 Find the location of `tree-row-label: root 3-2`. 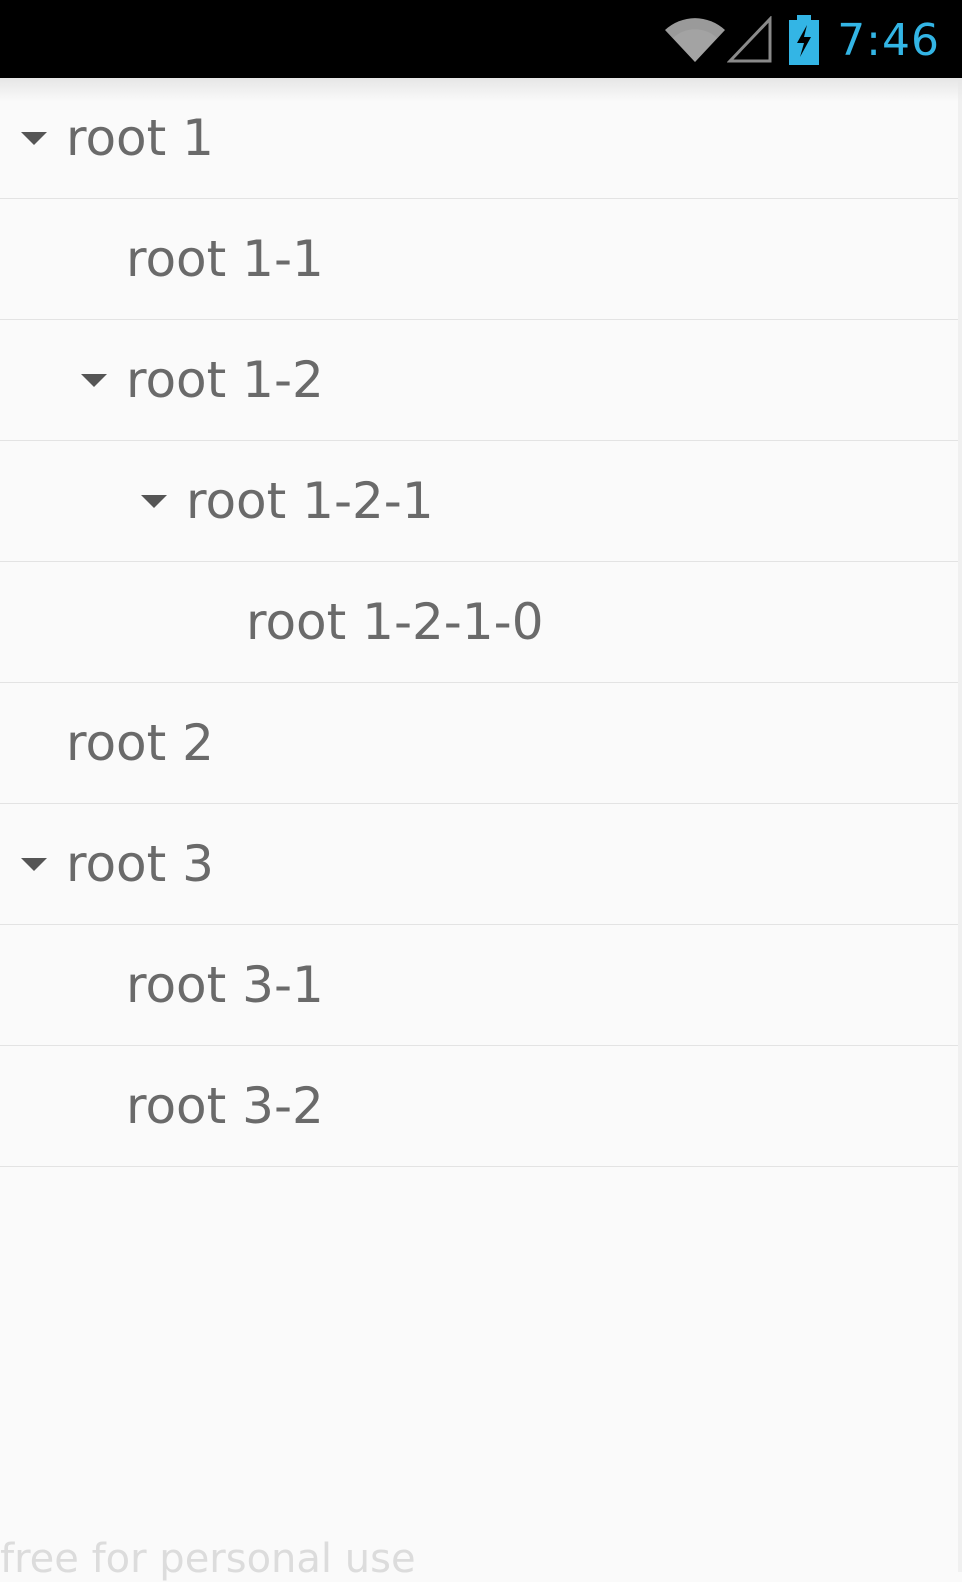

tree-row-label: root 3-2 is located at coordinates (225, 1106).